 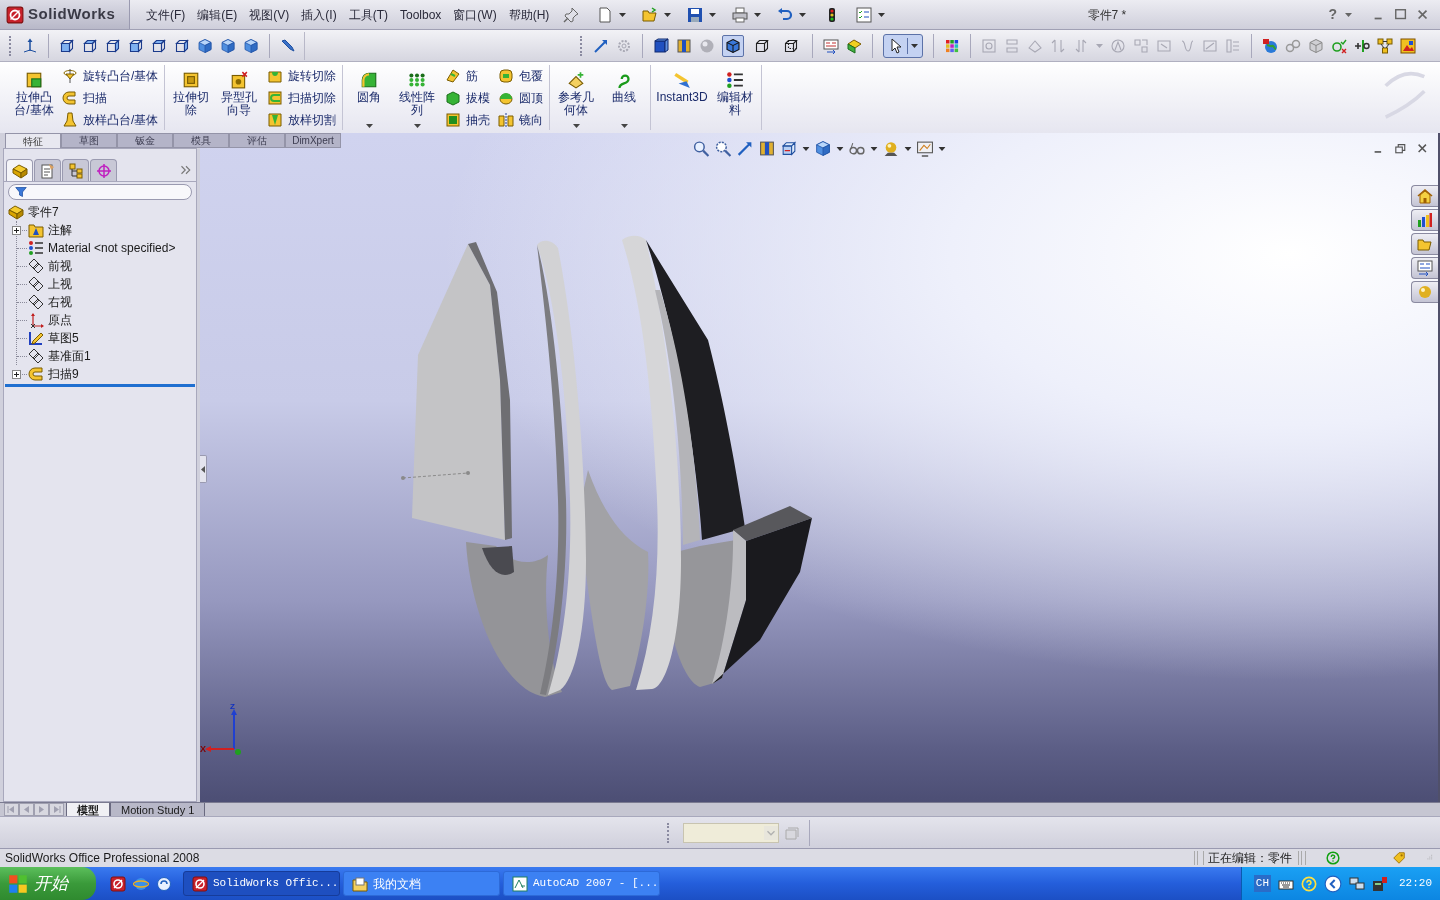 What do you see at coordinates (239, 97) in the screenshot?
I see `command-button: 异型孔向导` at bounding box center [239, 97].